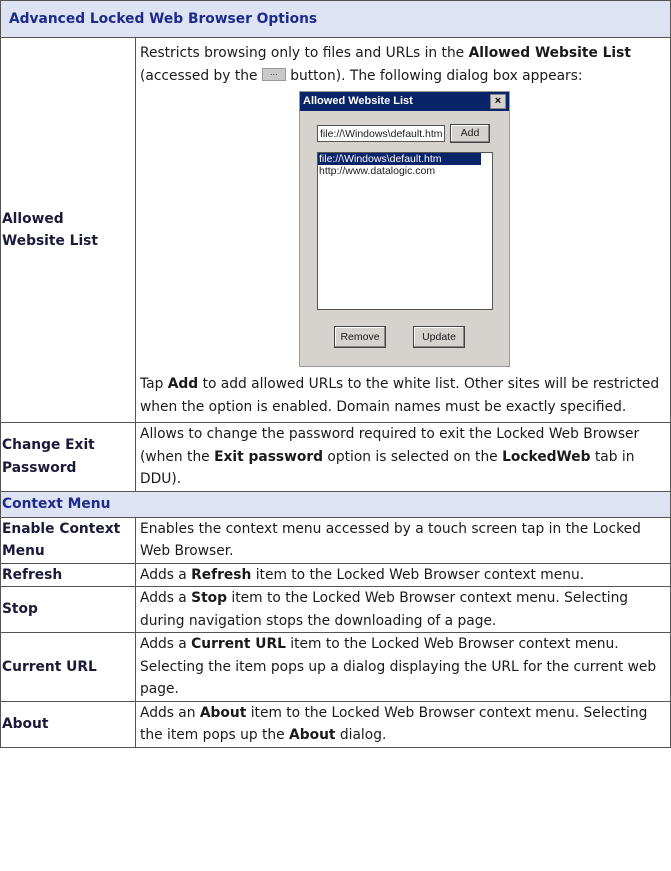  I want to click on section-title-context-menu: Context Menu, so click(335, 504).